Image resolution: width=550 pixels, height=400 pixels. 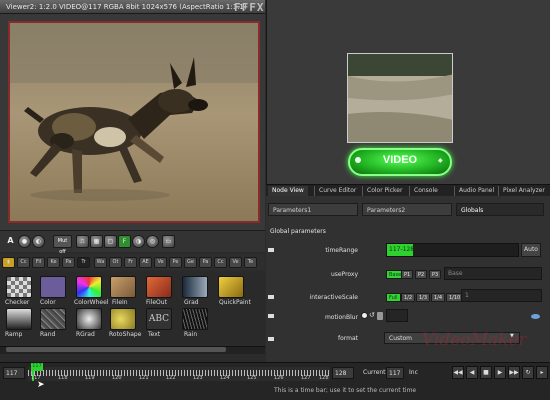 I want to click on parameter-tabs: Parameters1 Parameters2 Globals, so click(x=409, y=210).